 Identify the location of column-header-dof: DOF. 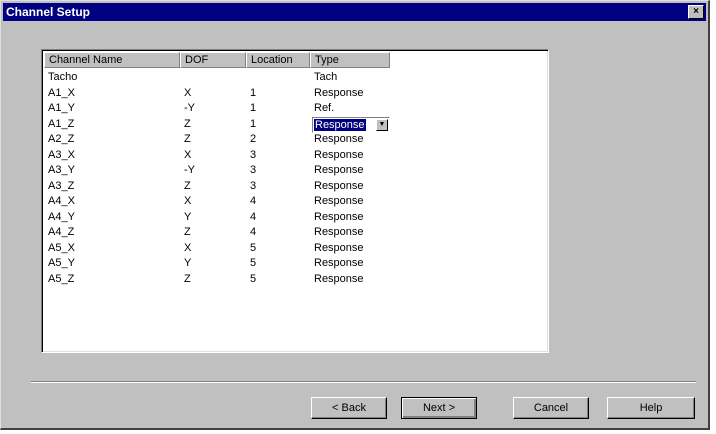
(213, 60).